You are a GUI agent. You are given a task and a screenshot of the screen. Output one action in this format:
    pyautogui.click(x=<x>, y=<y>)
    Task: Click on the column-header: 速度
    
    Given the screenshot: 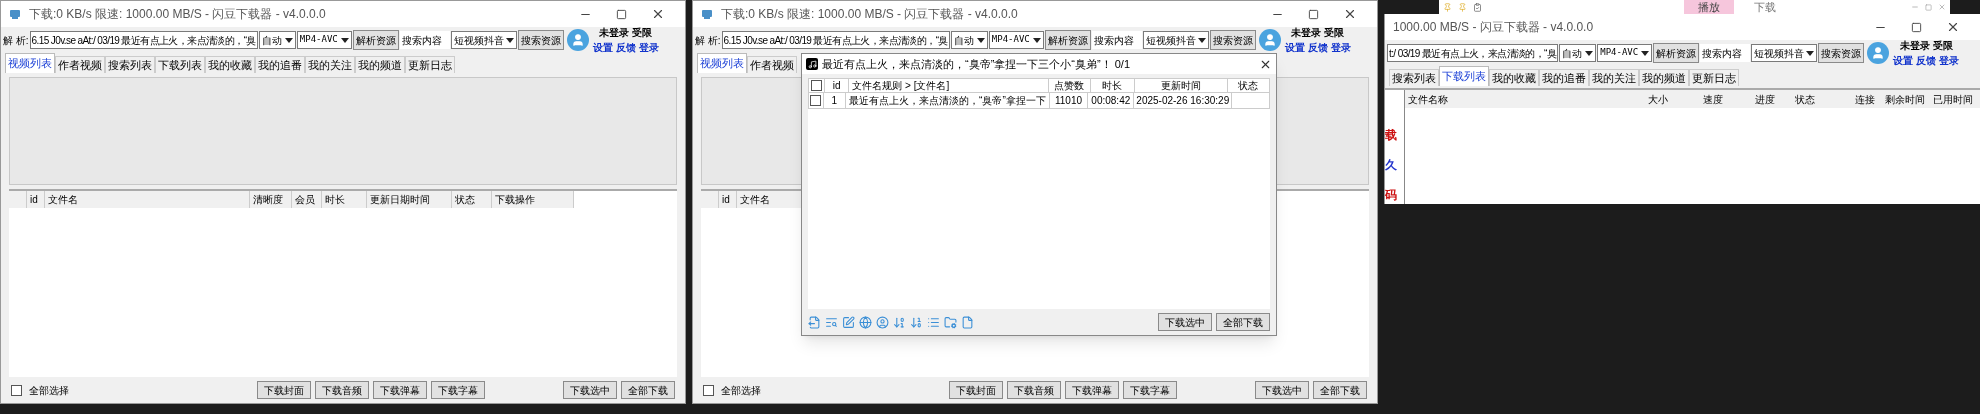 What is the action you would take?
    pyautogui.click(x=1726, y=99)
    